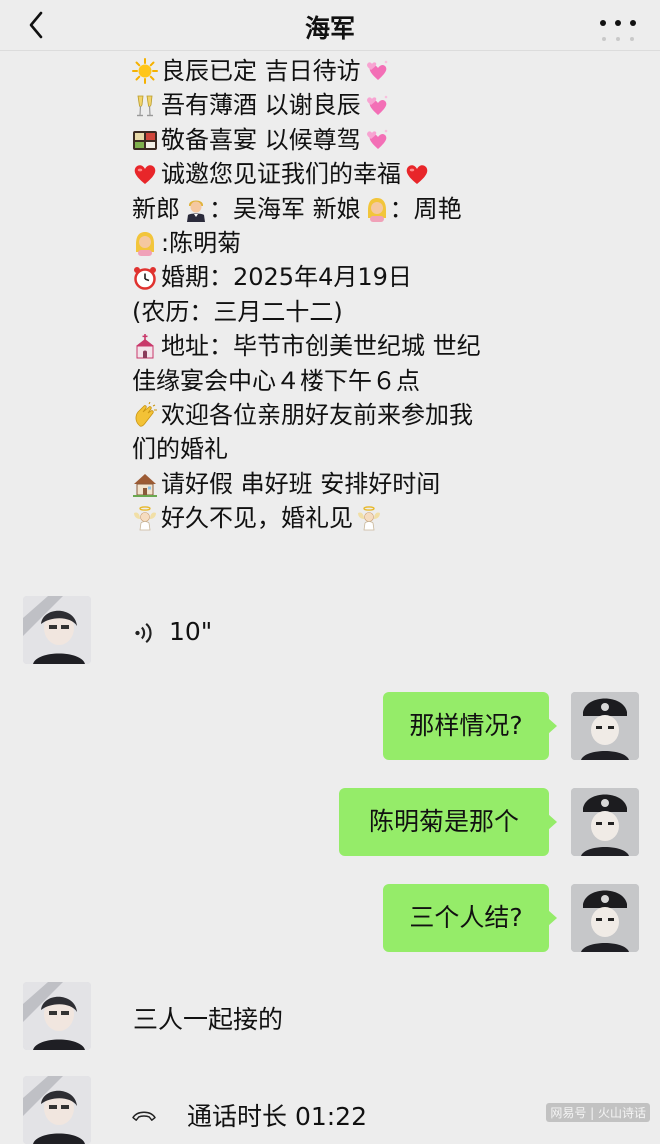  Describe the element at coordinates (145, 484) in the screenshot. I see `house-icon` at that location.